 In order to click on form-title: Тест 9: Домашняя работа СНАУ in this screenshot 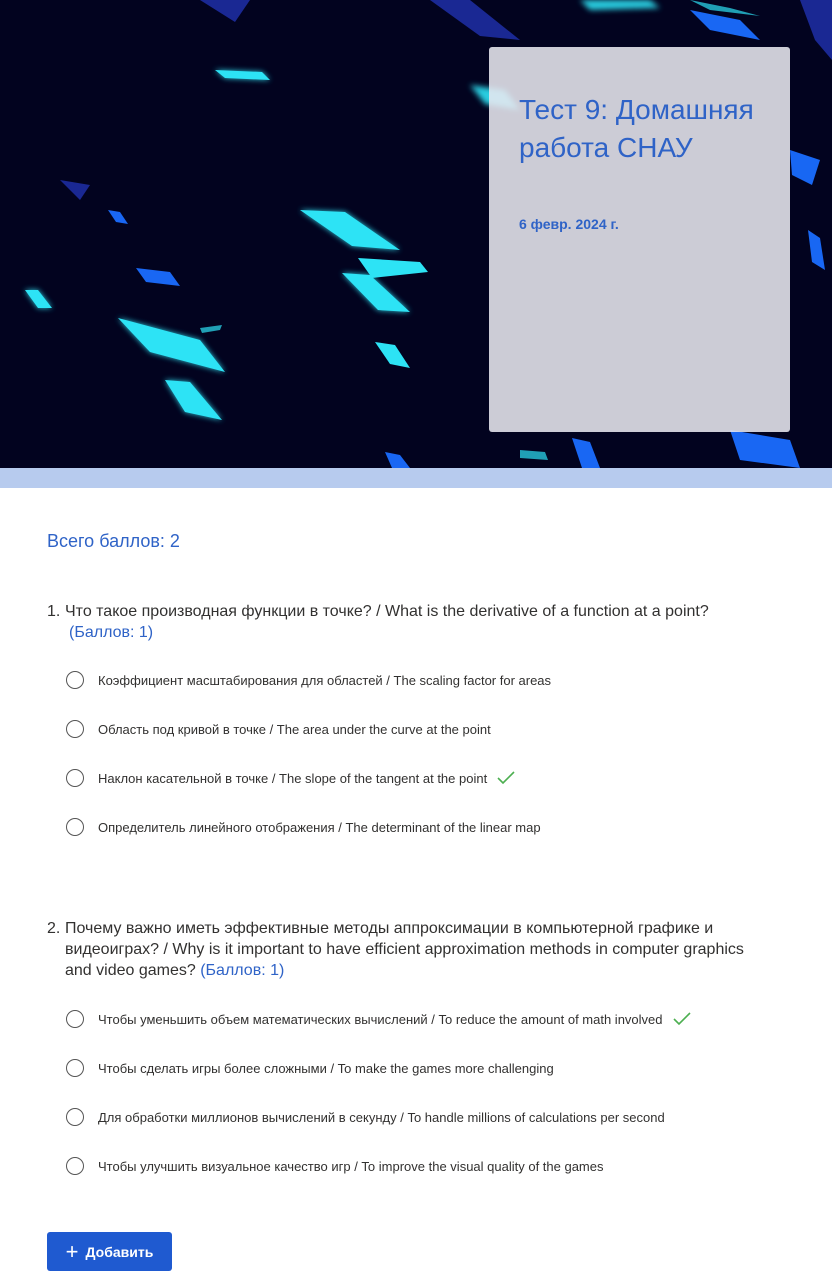, I will do `click(636, 128)`.